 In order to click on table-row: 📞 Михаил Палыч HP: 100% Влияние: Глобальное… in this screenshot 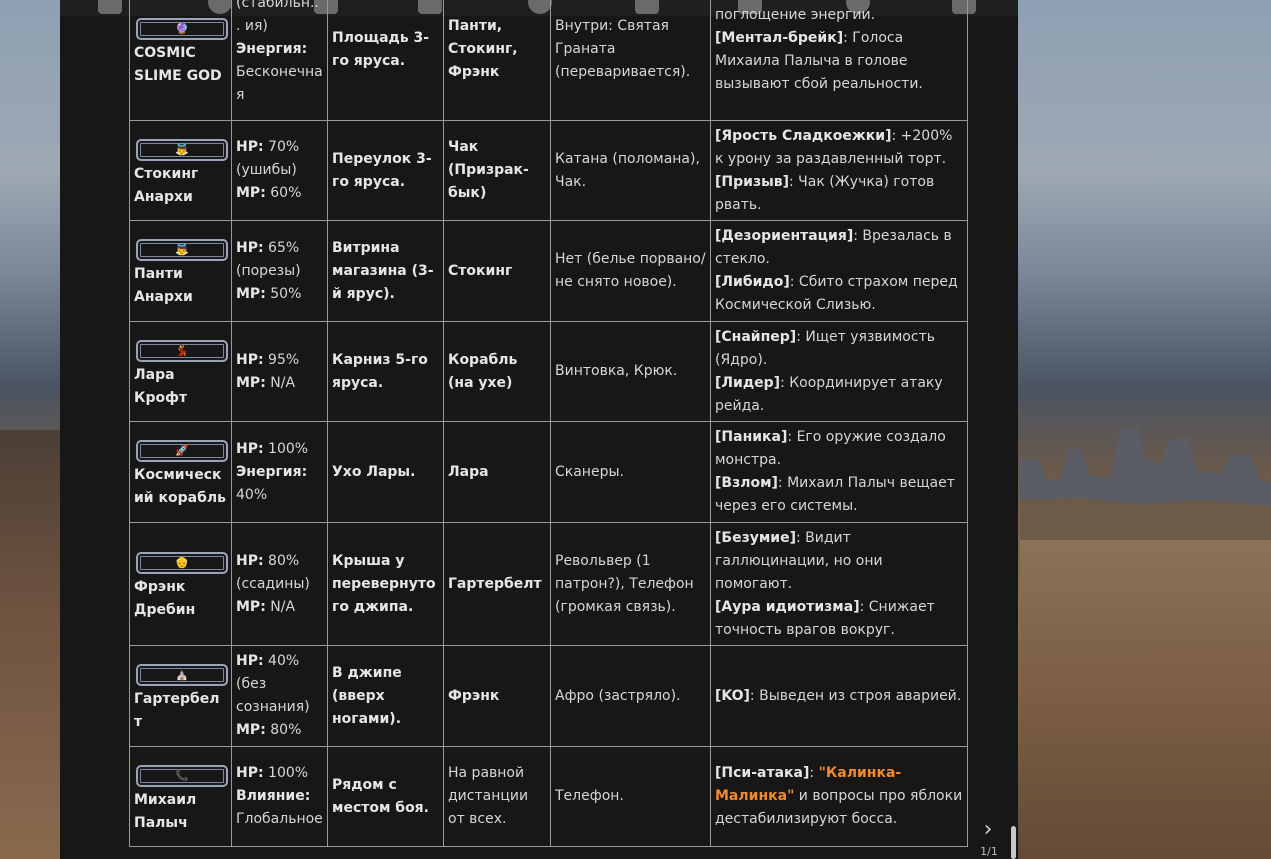, I will do `click(548, 796)`.